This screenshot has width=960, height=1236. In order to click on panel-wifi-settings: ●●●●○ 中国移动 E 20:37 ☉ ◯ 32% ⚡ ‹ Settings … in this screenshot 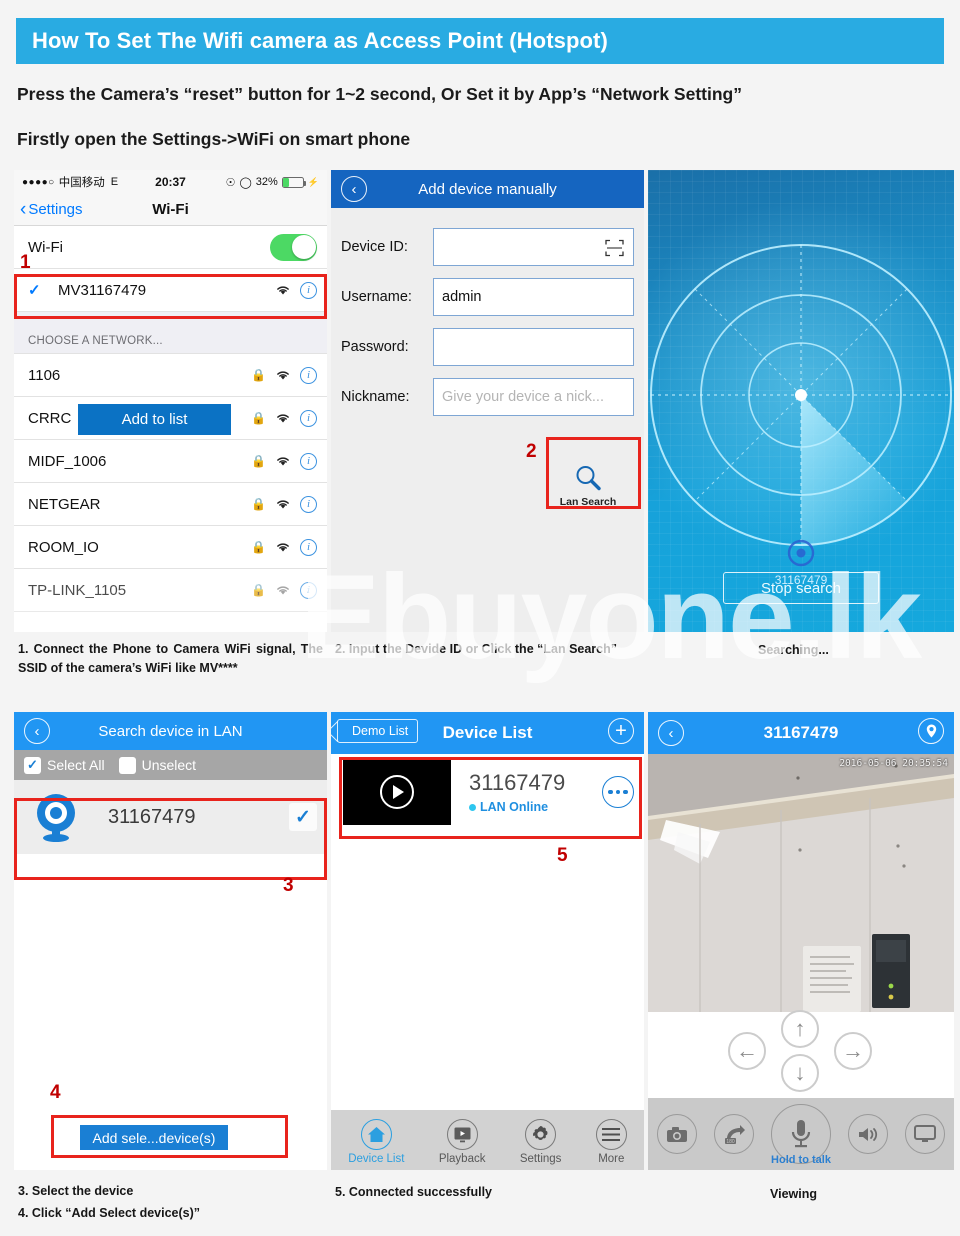, I will do `click(170, 401)`.